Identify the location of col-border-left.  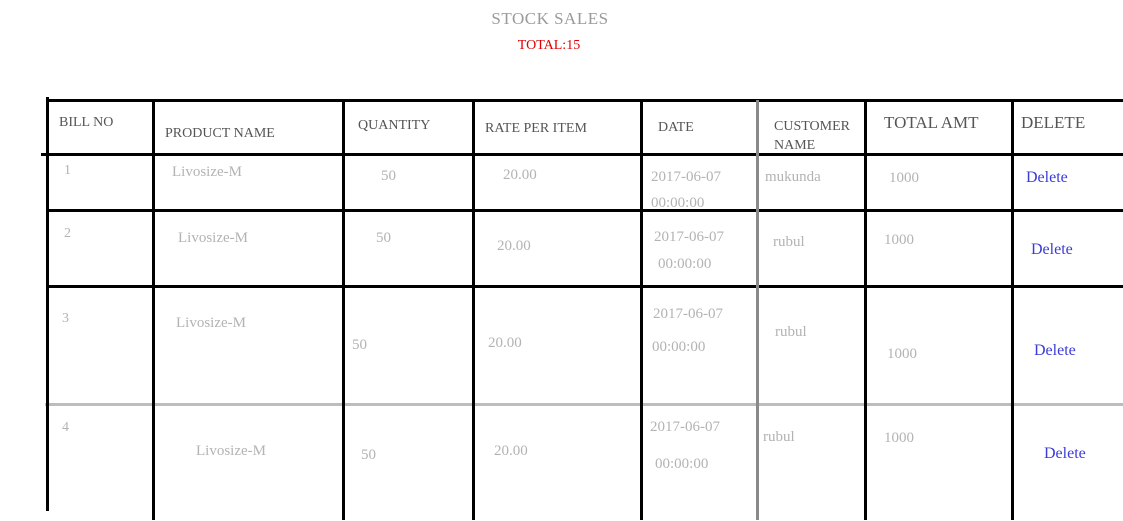
(47, 304).